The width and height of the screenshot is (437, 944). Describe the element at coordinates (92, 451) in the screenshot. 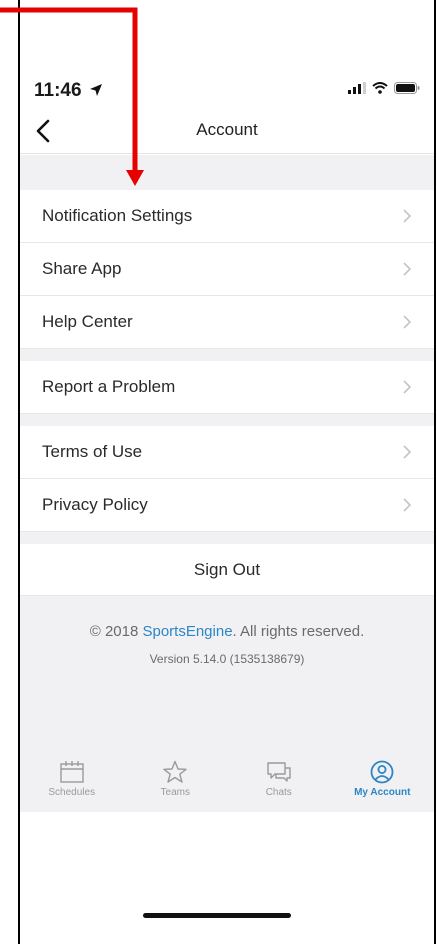

I see `row-label: Terms of Use` at that location.